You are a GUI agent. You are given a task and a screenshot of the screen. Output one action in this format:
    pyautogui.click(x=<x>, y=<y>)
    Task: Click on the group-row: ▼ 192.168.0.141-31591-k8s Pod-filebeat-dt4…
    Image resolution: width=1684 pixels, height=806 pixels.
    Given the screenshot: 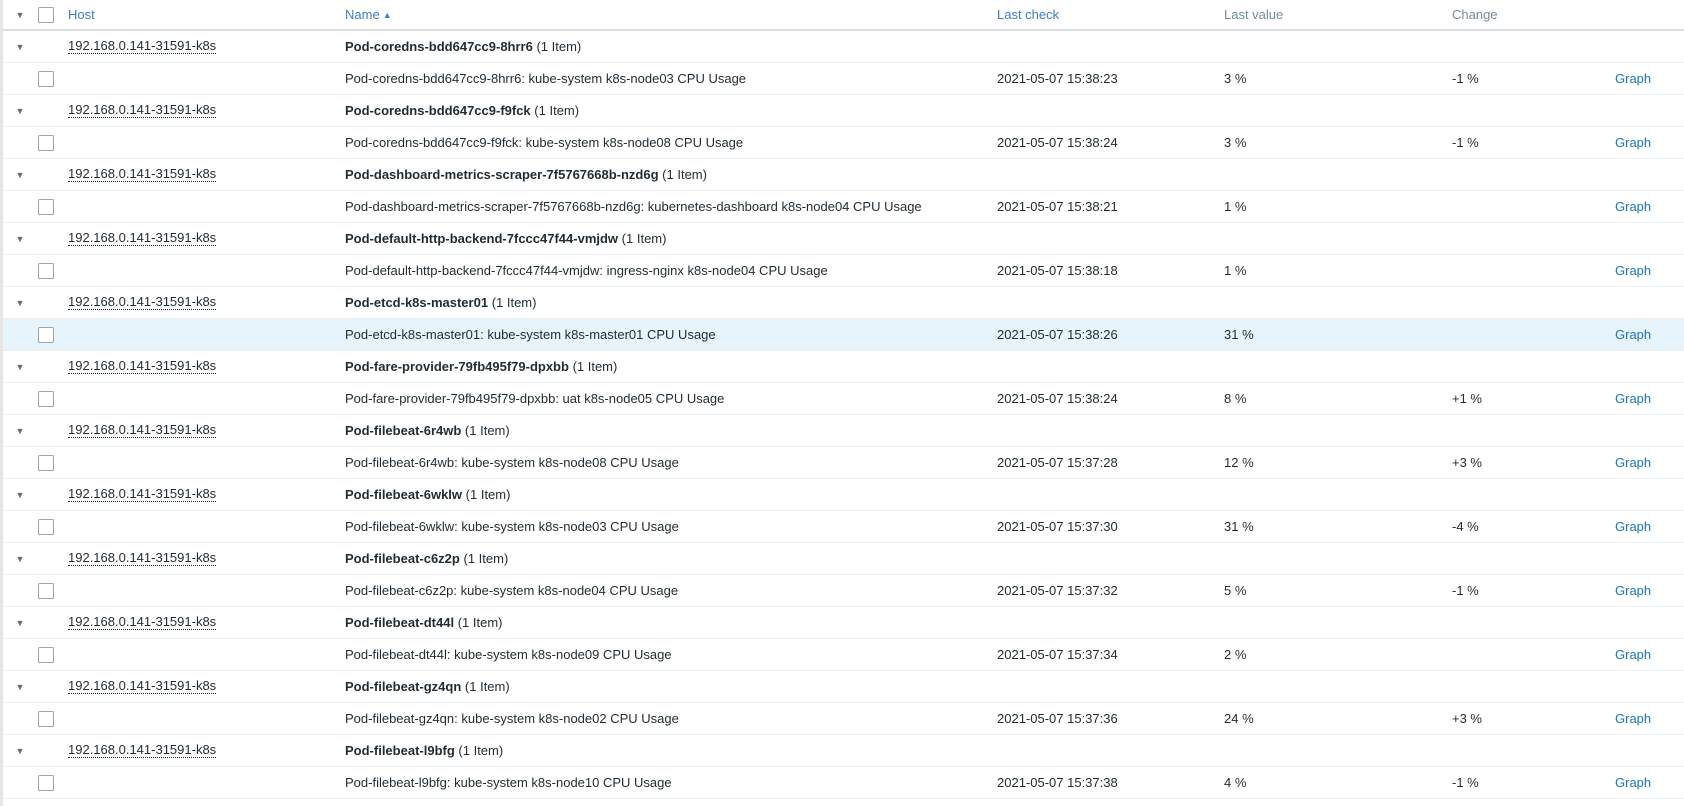 What is the action you would take?
    pyautogui.click(x=843, y=623)
    